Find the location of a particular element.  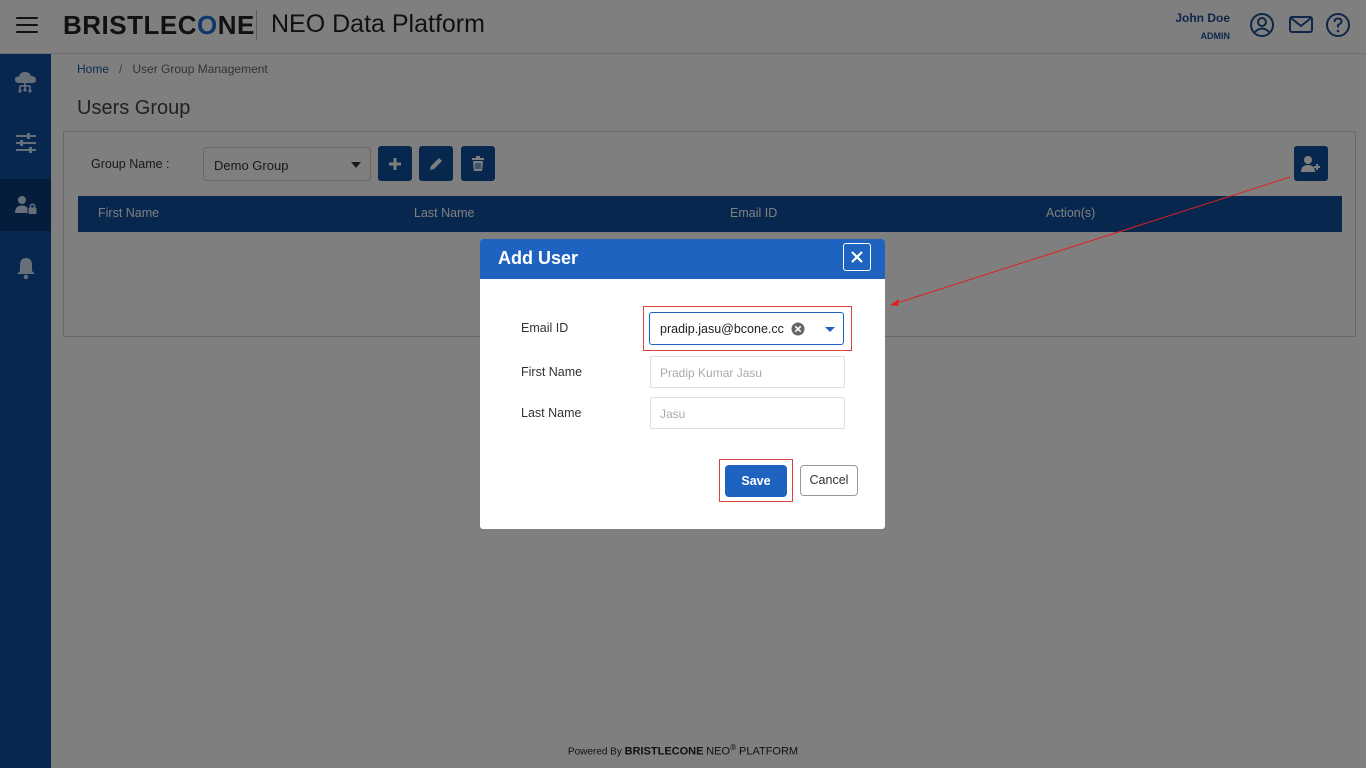

save-highlight: Save is located at coordinates (756, 480).